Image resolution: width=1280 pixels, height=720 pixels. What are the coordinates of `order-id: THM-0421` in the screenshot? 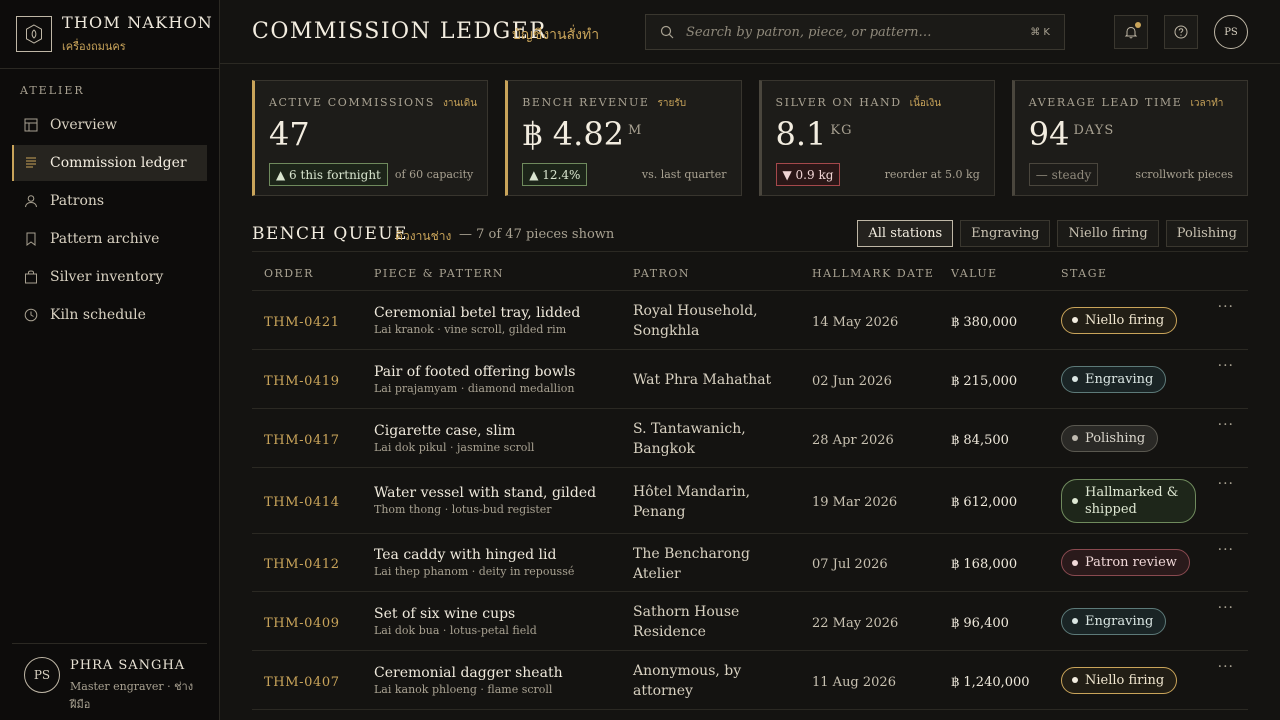 It's located at (302, 322).